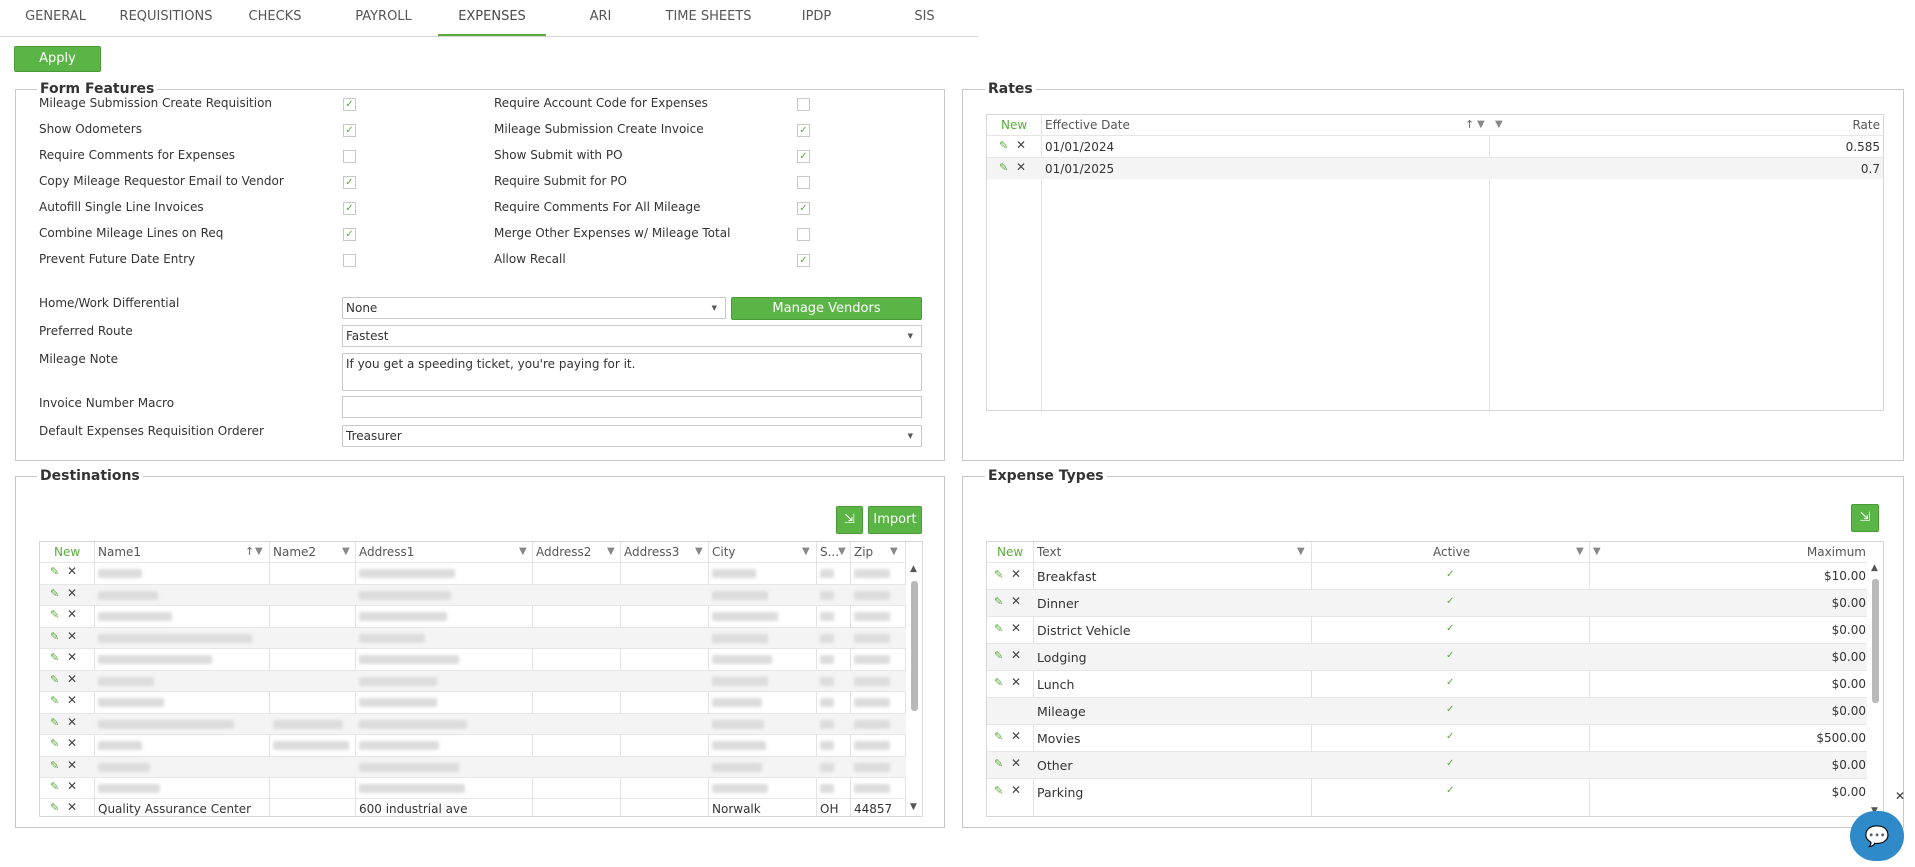  I want to click on chat-icon: 💬, so click(1877, 836).